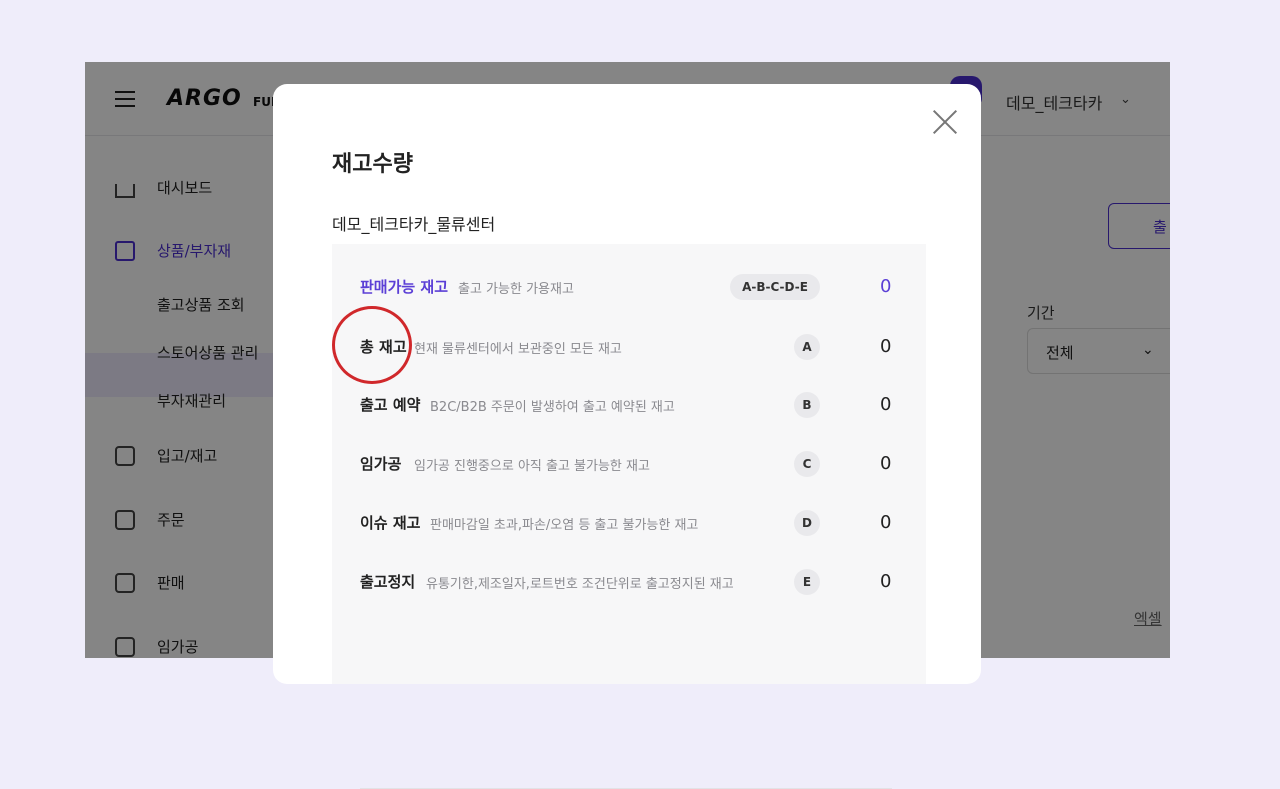 The height and width of the screenshot is (789, 1280). I want to click on close-icon, so click(945, 122).